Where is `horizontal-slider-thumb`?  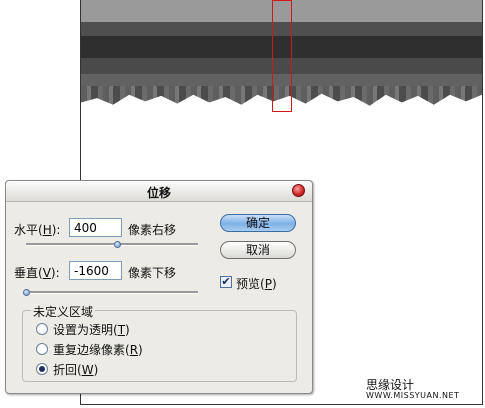
horizontal-slider-thumb is located at coordinates (118, 244).